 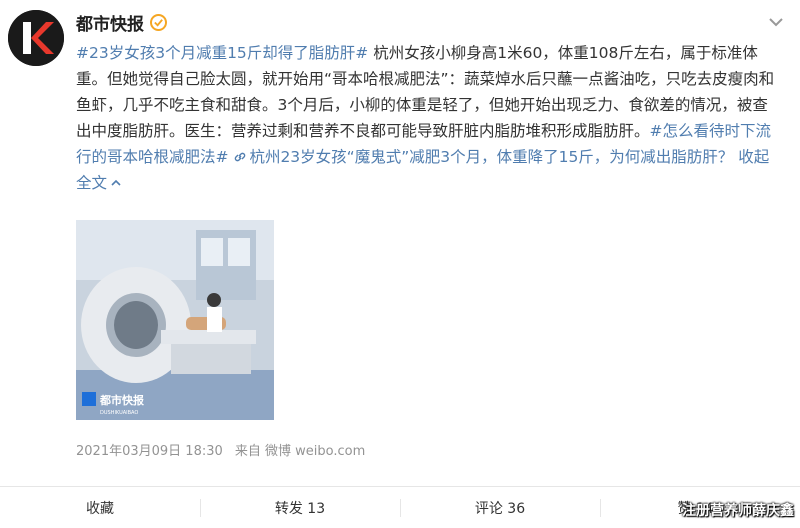 I want to click on avatar, so click(x=36, y=38).